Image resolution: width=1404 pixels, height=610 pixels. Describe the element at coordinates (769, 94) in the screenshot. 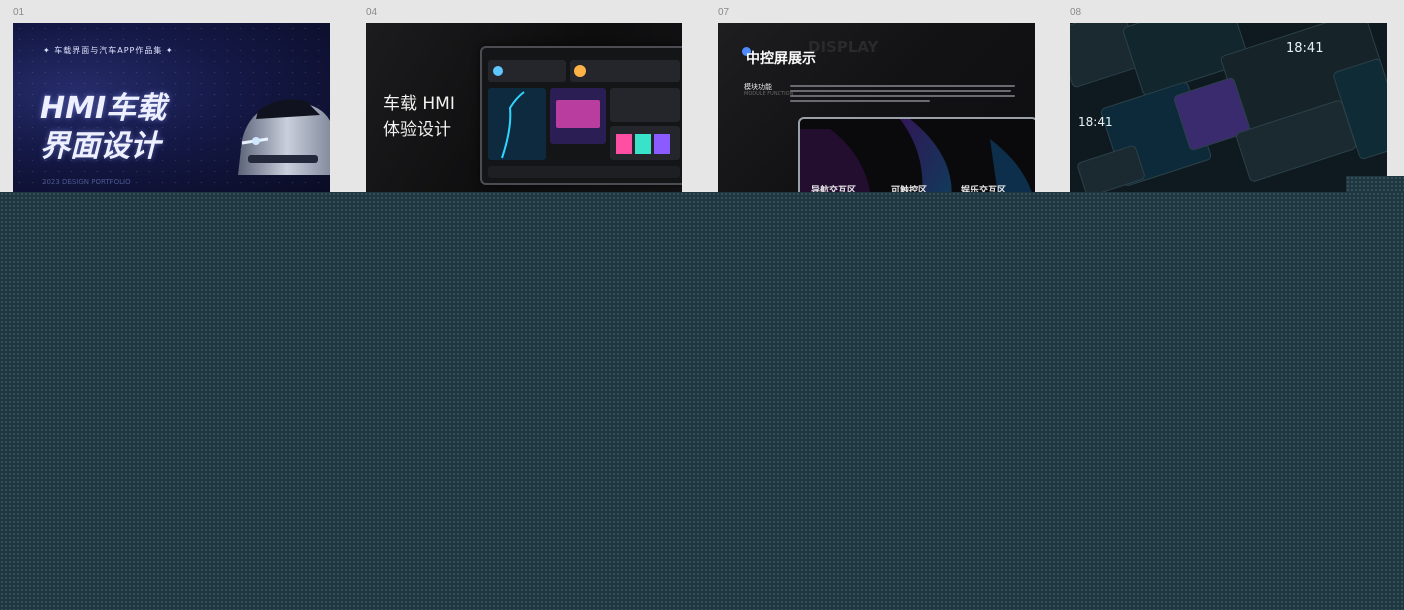

I see `section-sublabel: MODULE FUNCTION` at that location.